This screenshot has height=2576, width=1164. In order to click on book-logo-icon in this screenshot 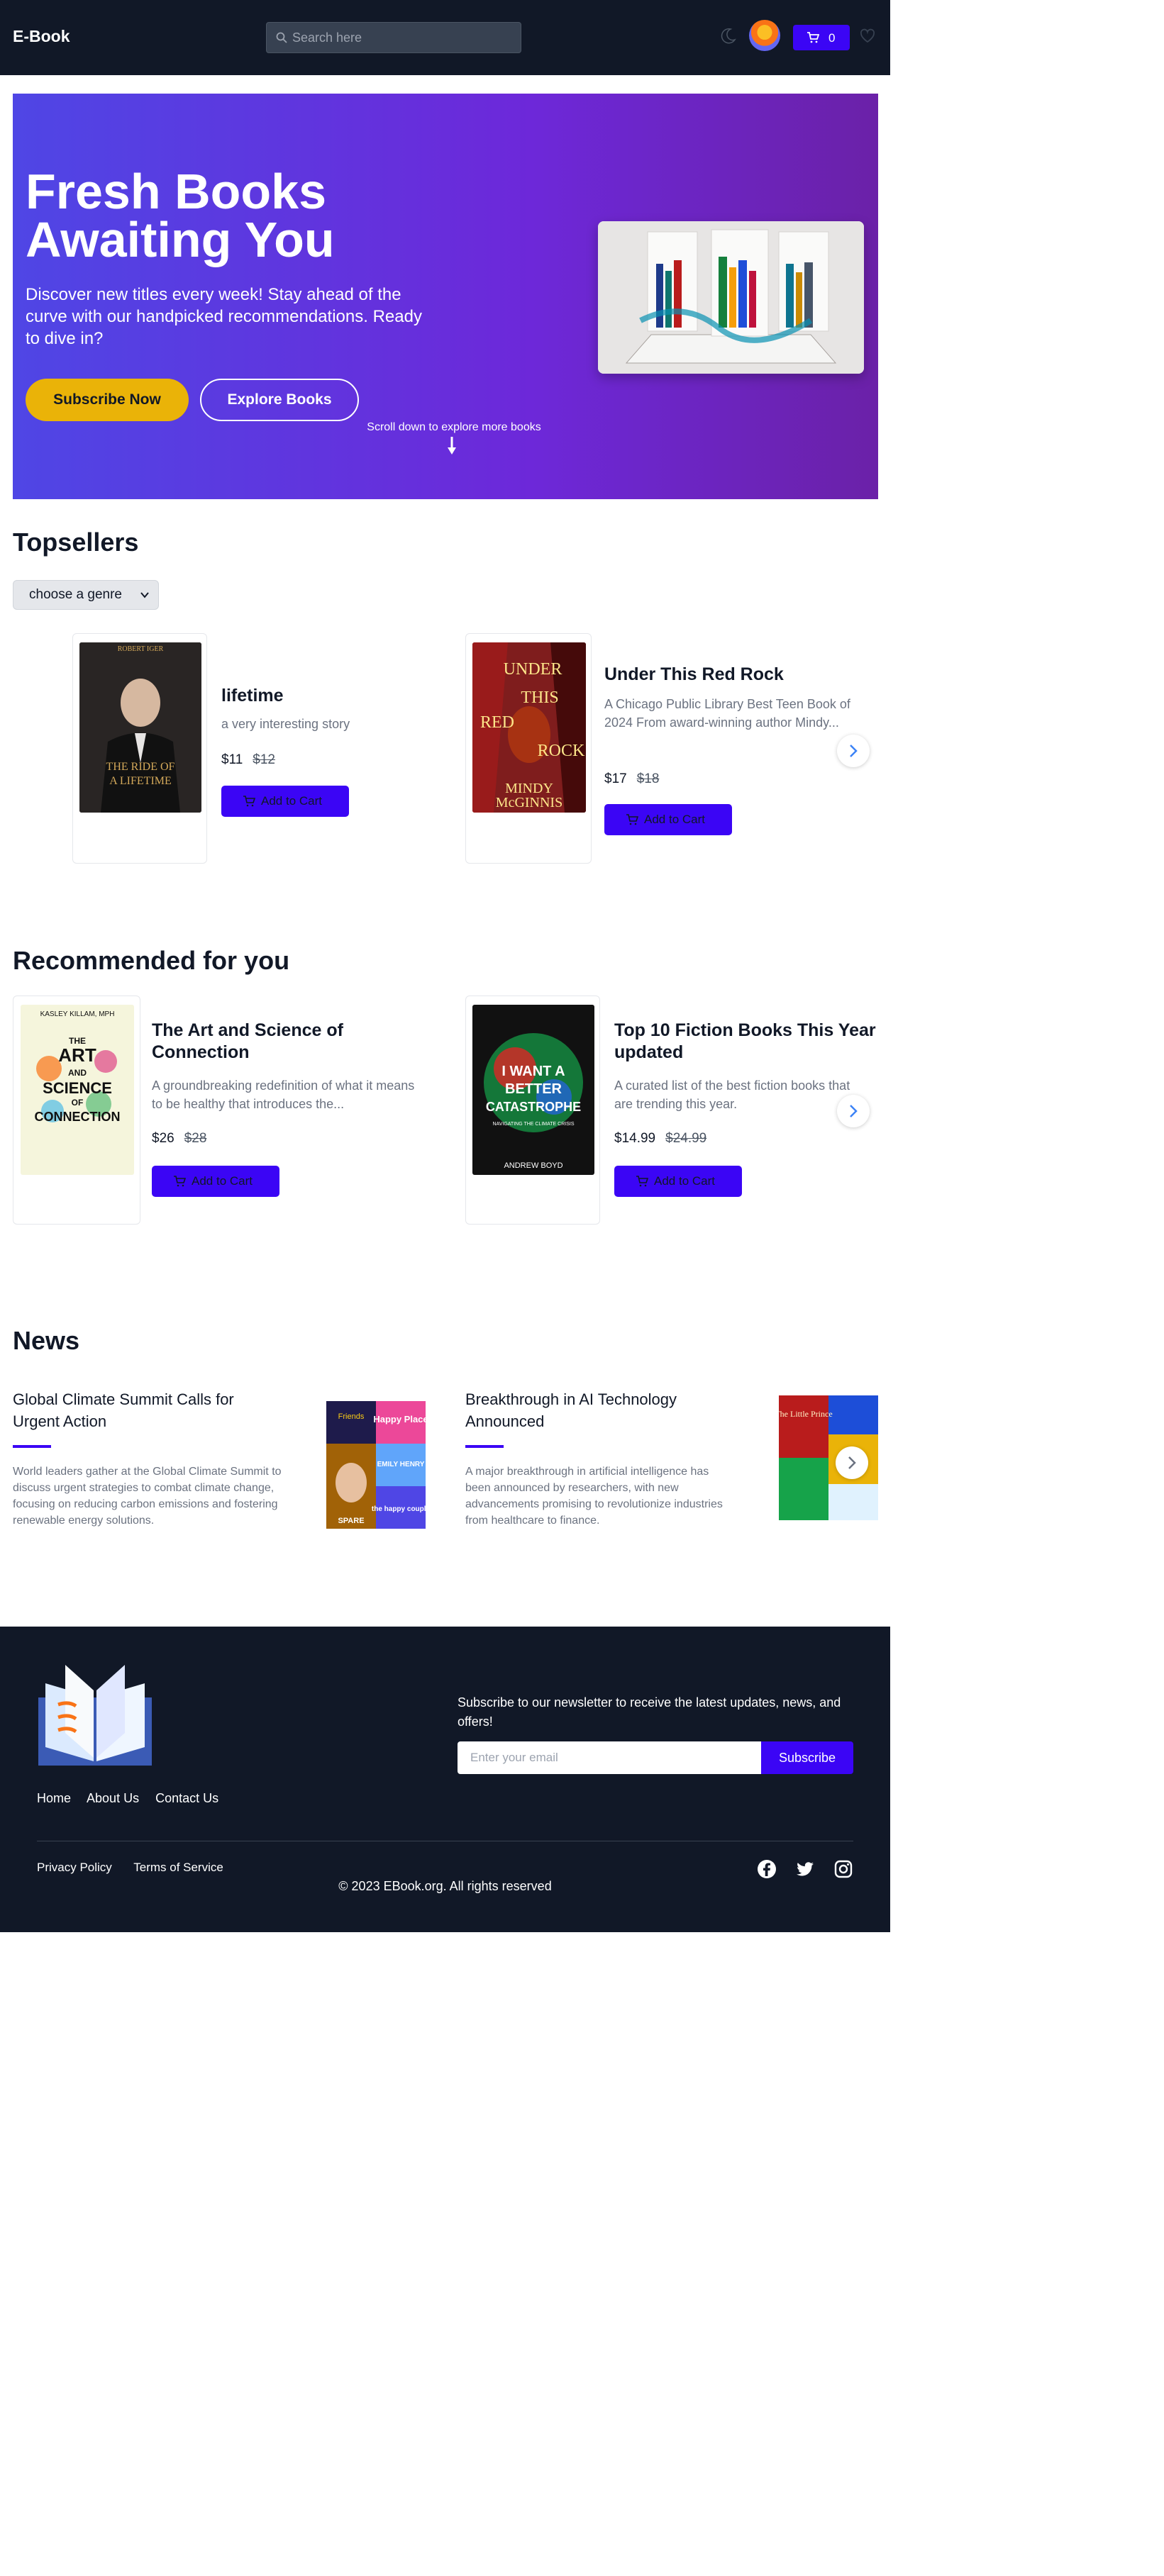, I will do `click(95, 1714)`.